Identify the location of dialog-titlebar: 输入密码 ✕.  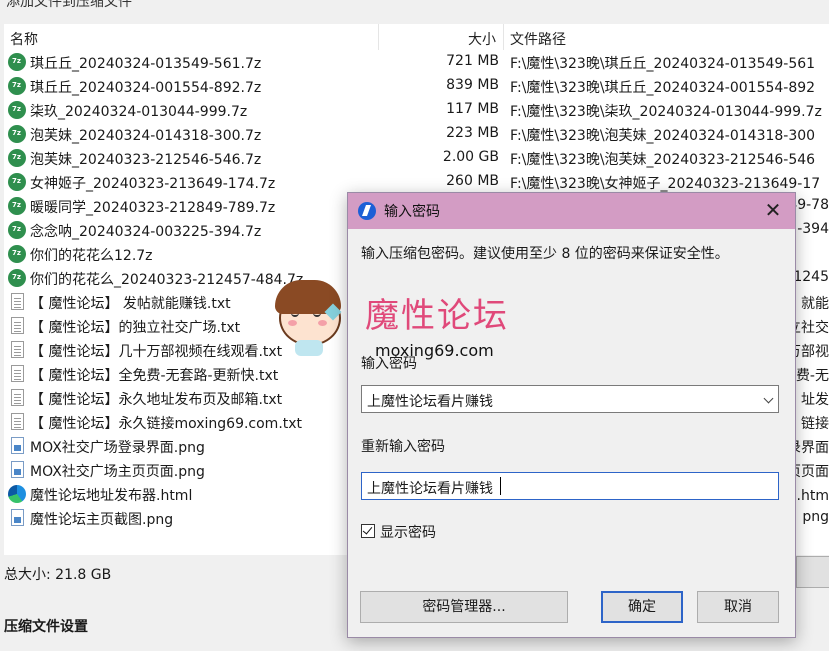
(571, 211).